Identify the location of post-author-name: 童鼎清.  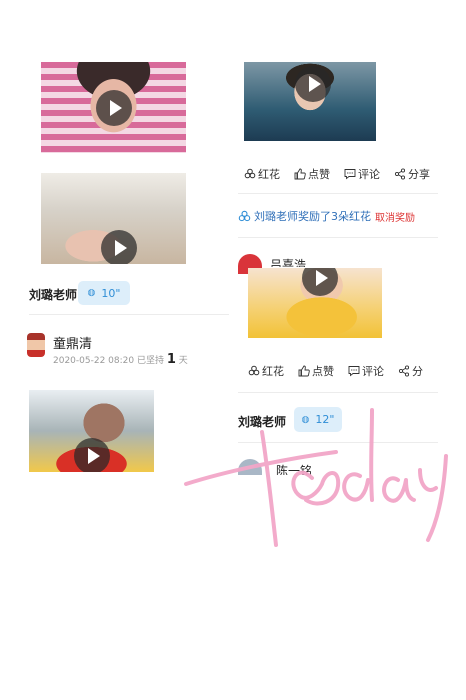
(72, 342).